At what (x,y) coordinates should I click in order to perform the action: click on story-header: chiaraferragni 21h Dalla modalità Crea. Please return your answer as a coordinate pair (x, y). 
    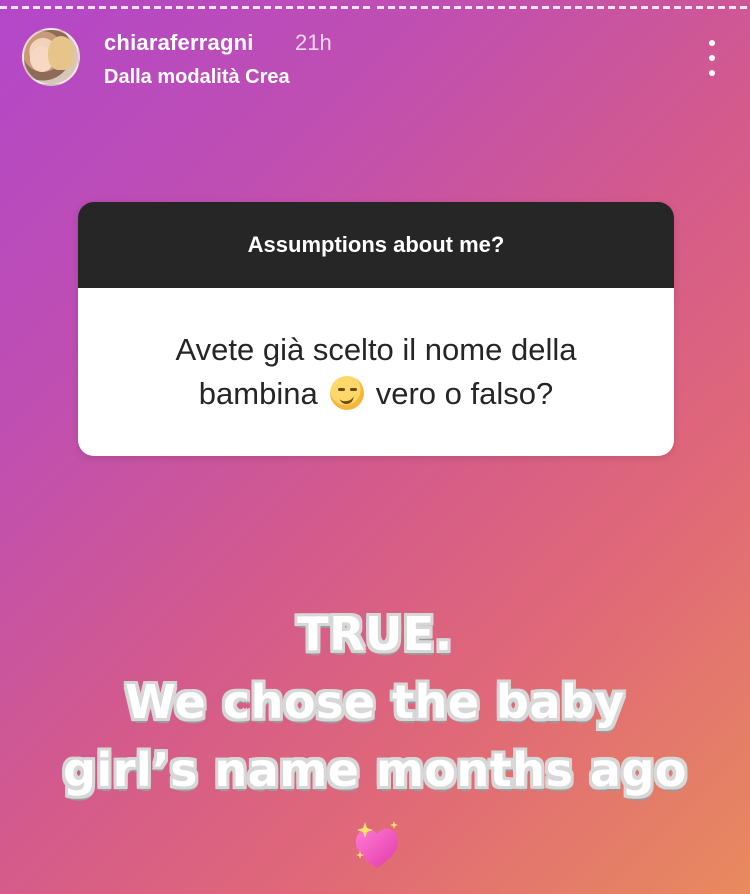
    Looking at the image, I should click on (375, 60).